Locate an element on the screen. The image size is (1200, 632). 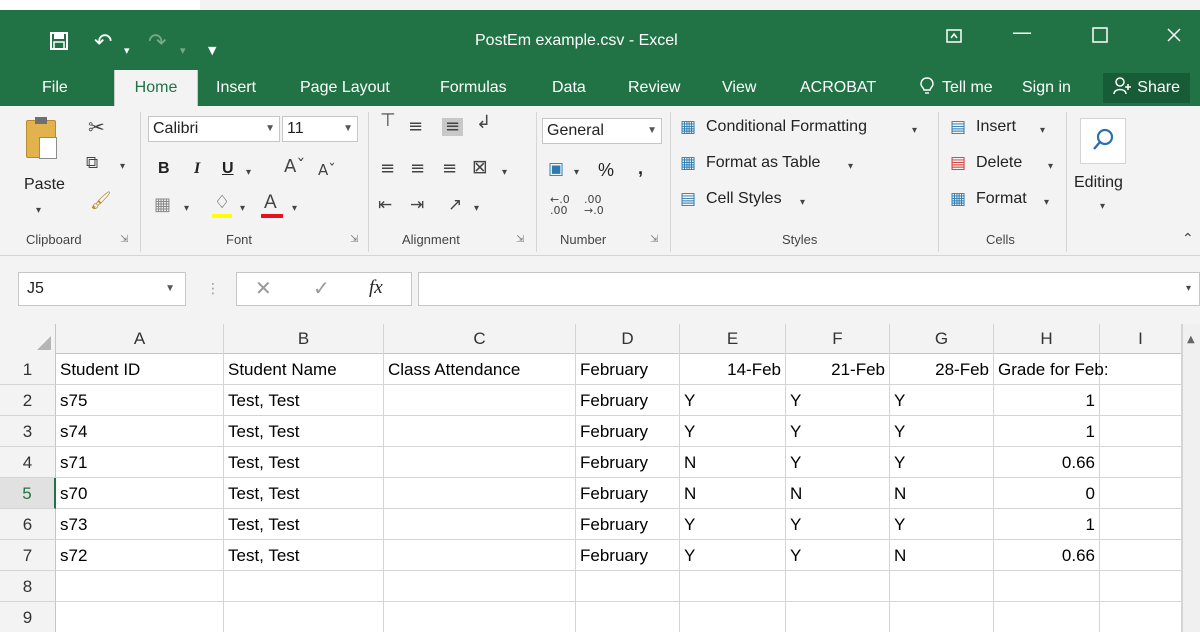
cell-c2 is located at coordinates (480, 400).